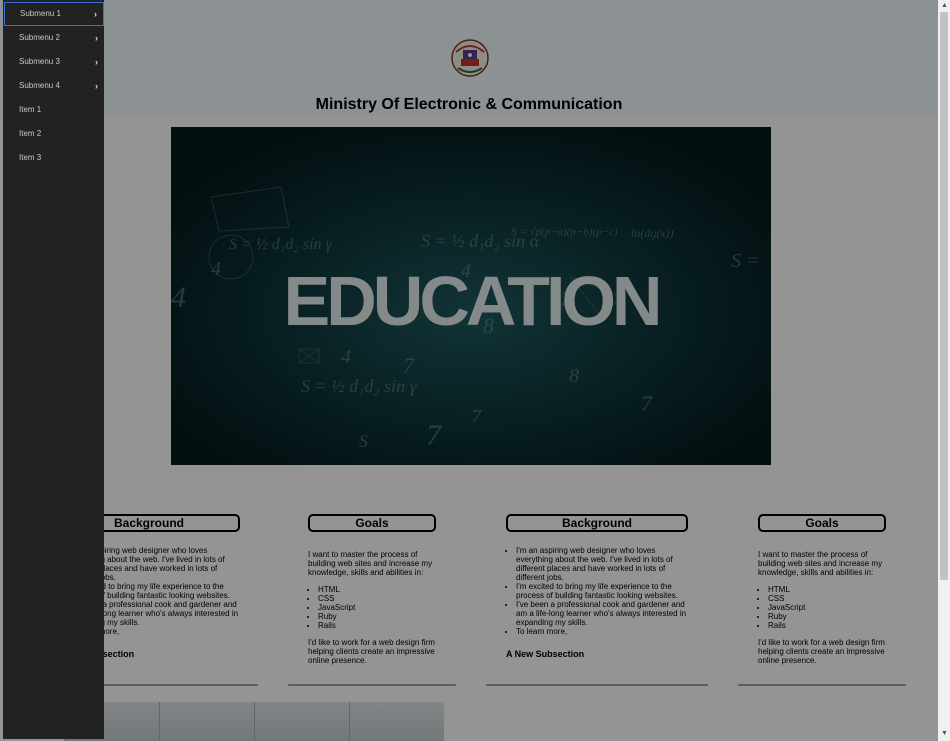 The height and width of the screenshot is (741, 950). What do you see at coordinates (944, 5) in the screenshot?
I see `scroll-up-arrow-icon: ▲` at bounding box center [944, 5].